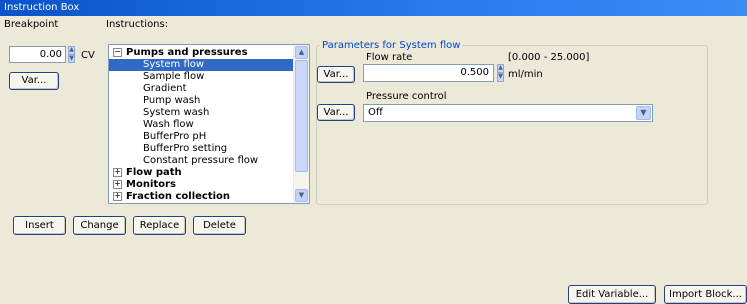 The image size is (747, 304). Describe the element at coordinates (88, 55) in the screenshot. I see `breakpoint-unit: CV` at that location.